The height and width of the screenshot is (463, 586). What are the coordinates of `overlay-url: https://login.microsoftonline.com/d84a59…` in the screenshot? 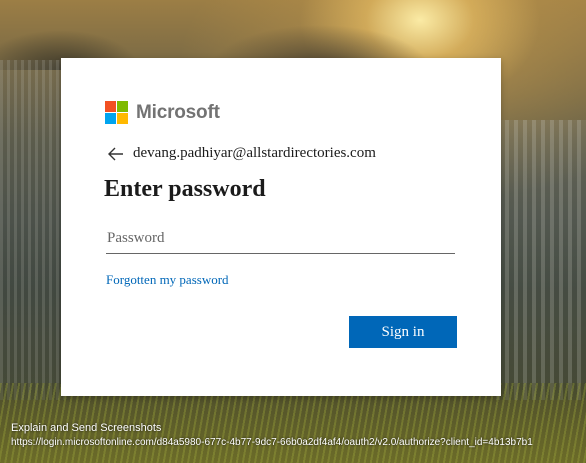 It's located at (272, 442).